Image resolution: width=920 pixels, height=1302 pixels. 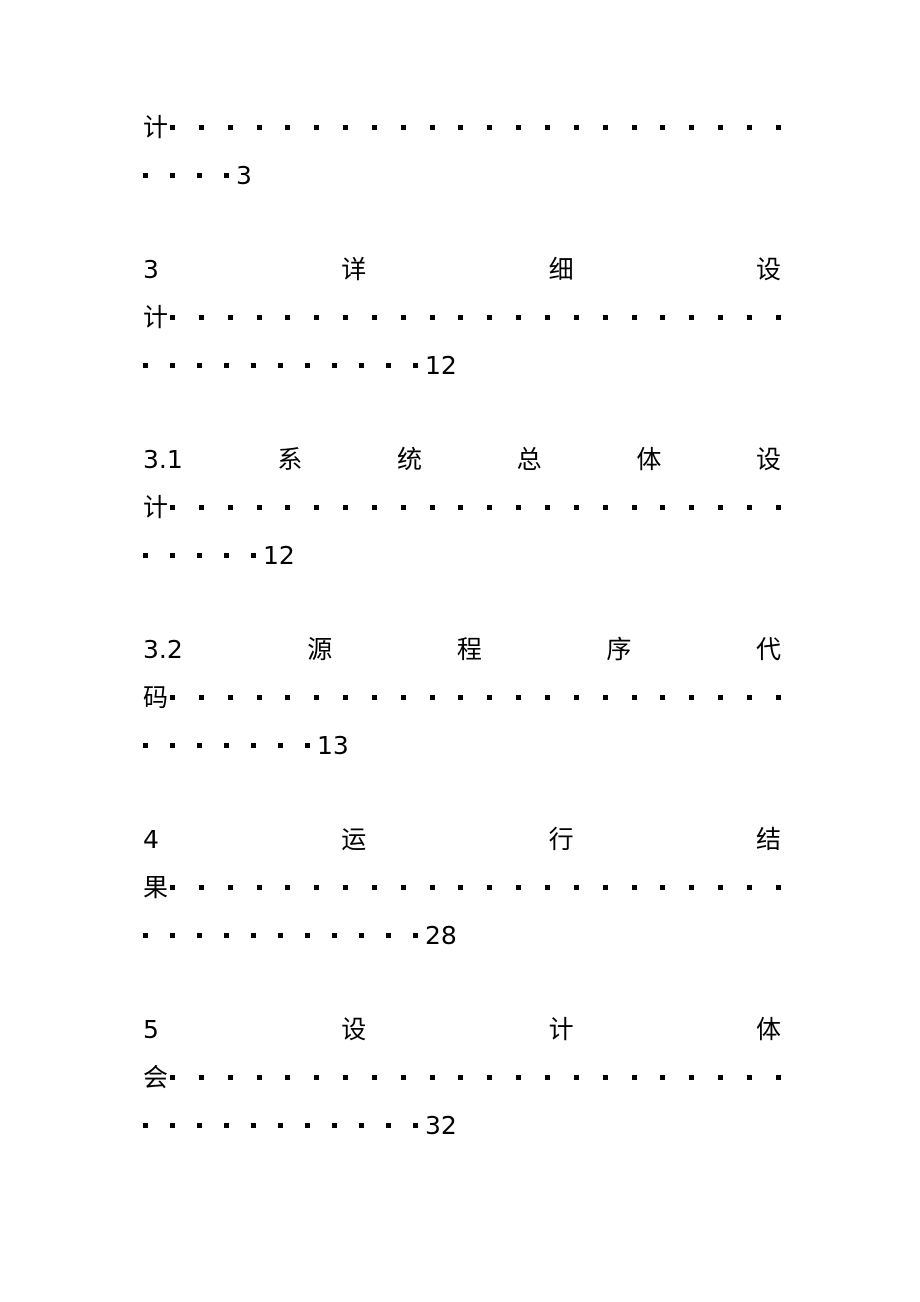 I want to click on toc-entry-leader-line: 会, so click(x=462, y=1077).